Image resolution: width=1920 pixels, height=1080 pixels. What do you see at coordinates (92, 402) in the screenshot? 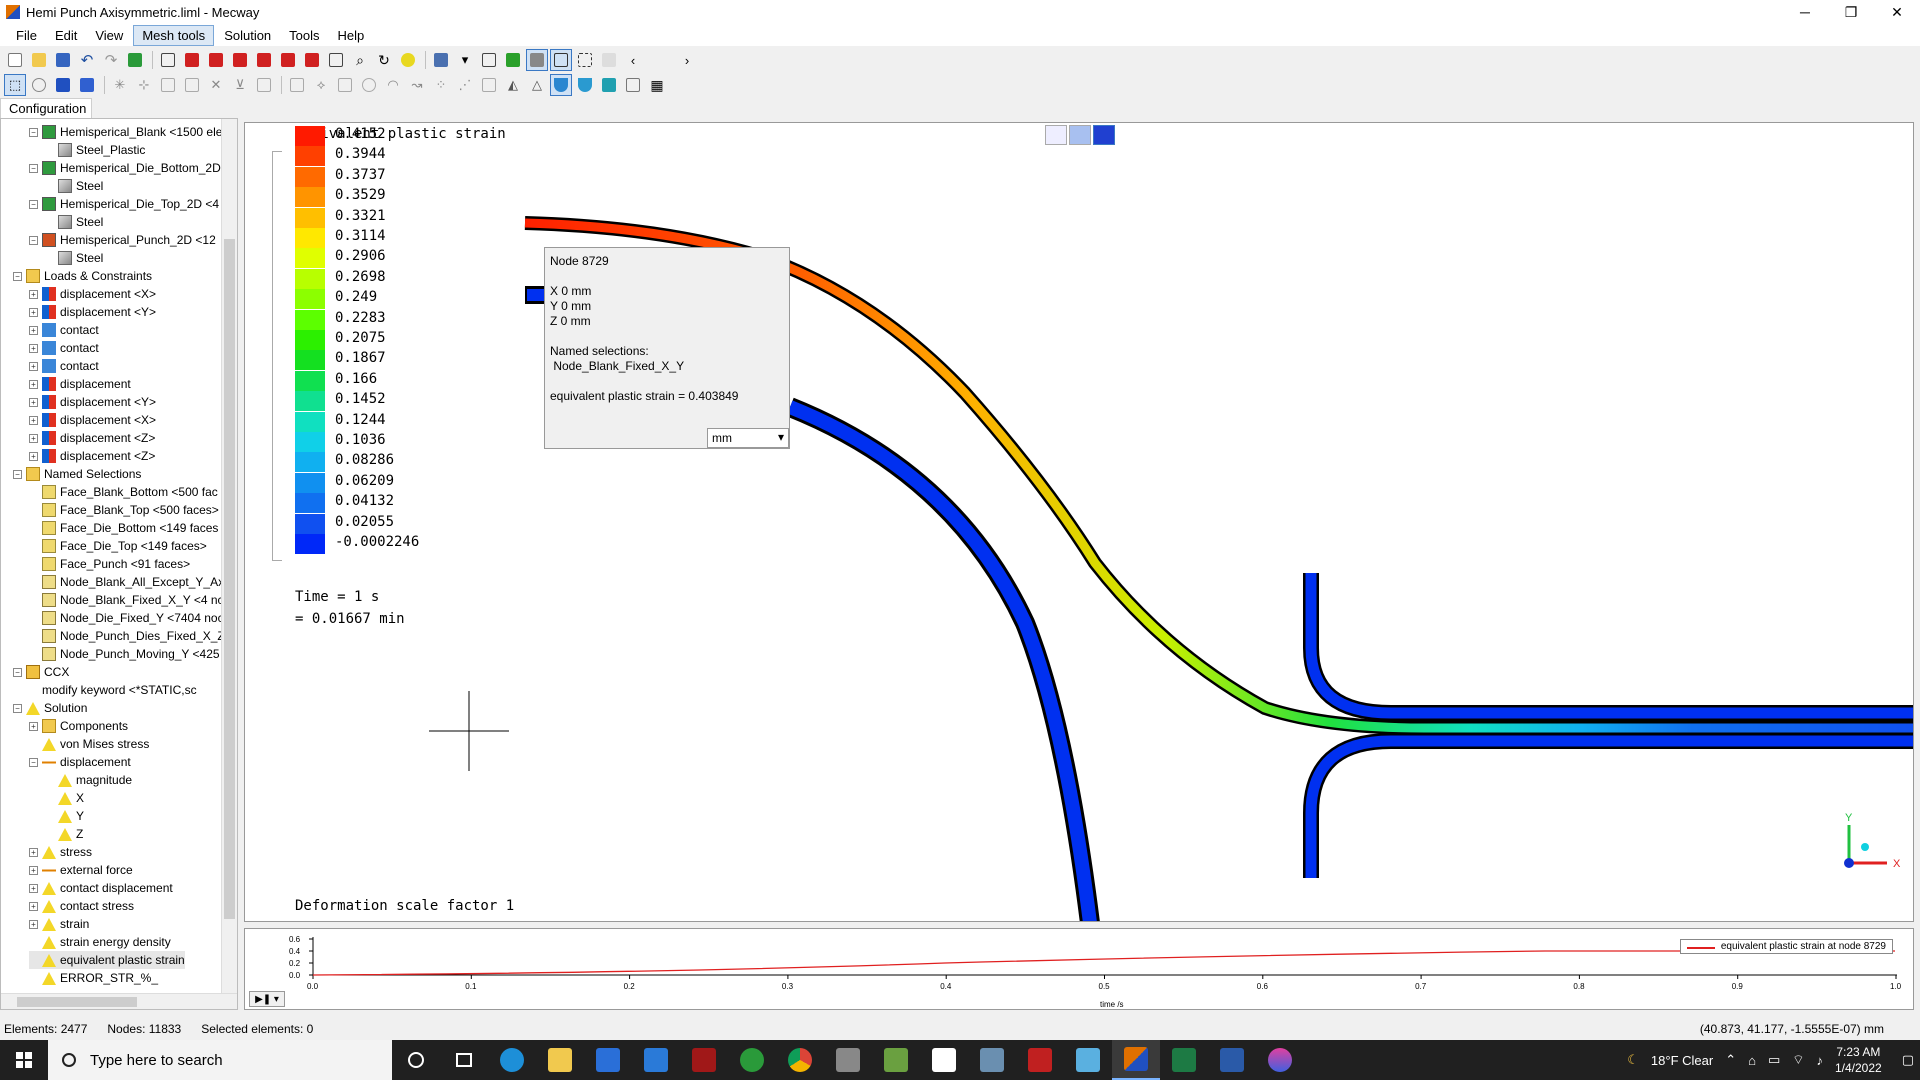
I see `tree-item: + displacement <Y>` at bounding box center [92, 402].